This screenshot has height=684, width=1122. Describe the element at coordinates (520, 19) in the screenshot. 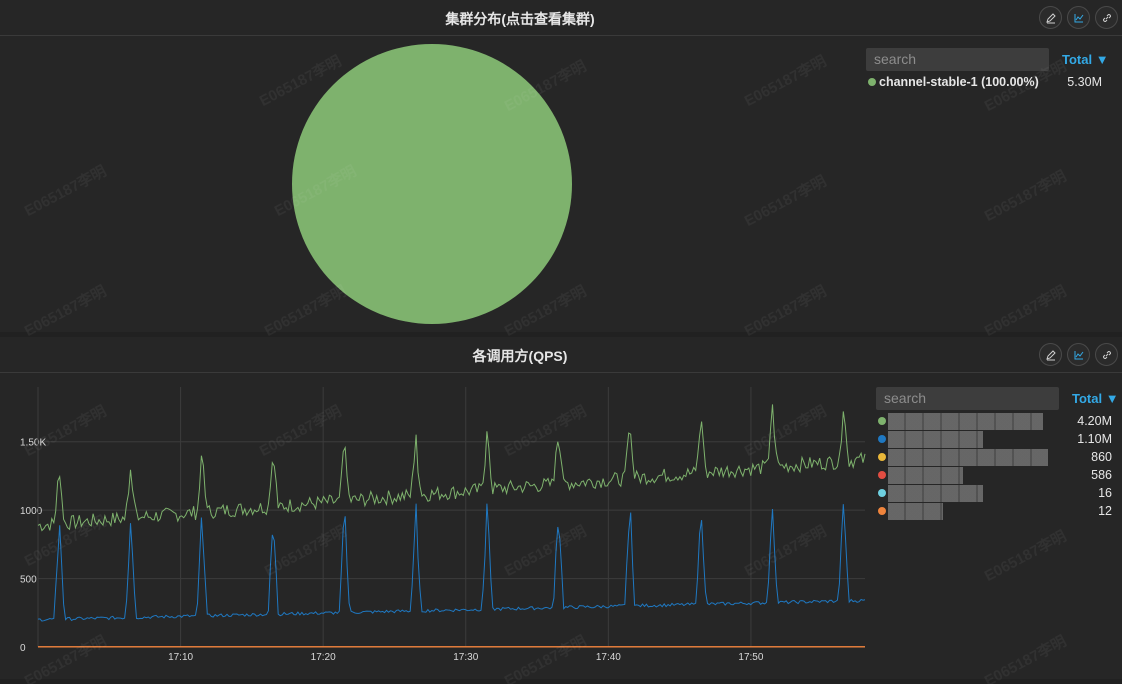

I see `panel-title: 集群分布(点击查看集群)` at that location.